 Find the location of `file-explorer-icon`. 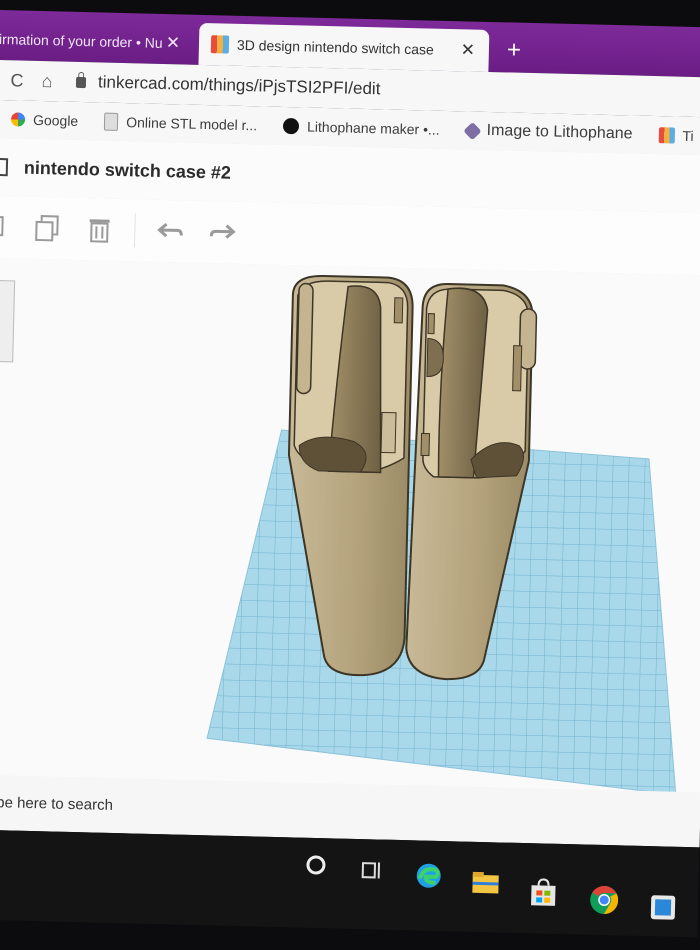

file-explorer-icon is located at coordinates (485, 883).